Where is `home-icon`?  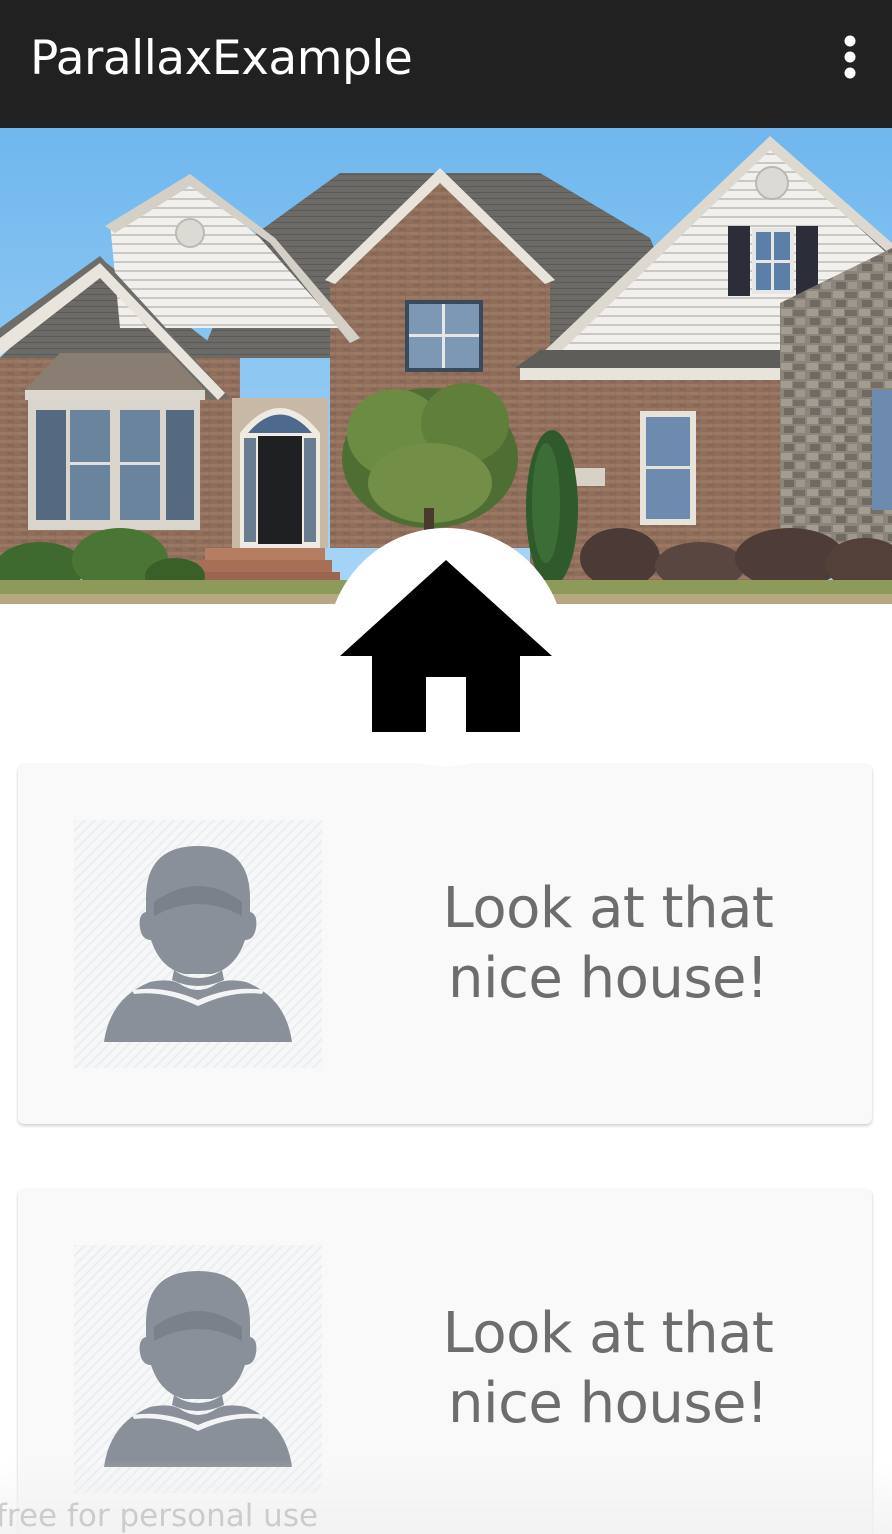
home-icon is located at coordinates (446, 646).